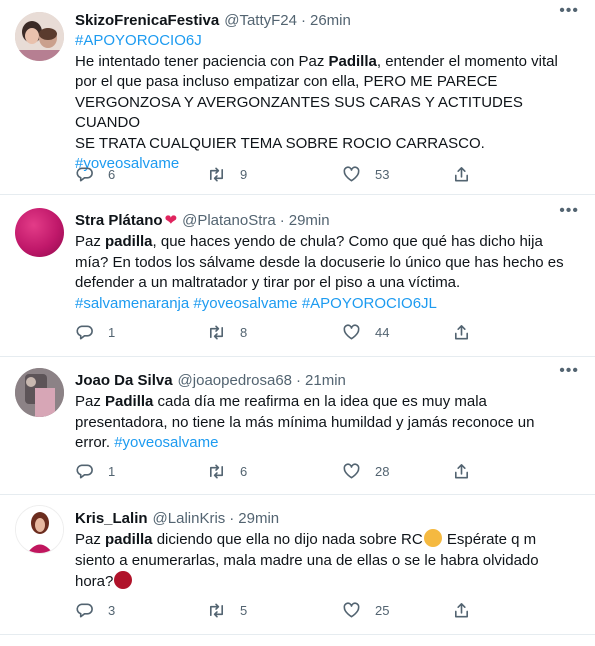  I want to click on display-name: SkizoFrenicaFestiva, so click(147, 20).